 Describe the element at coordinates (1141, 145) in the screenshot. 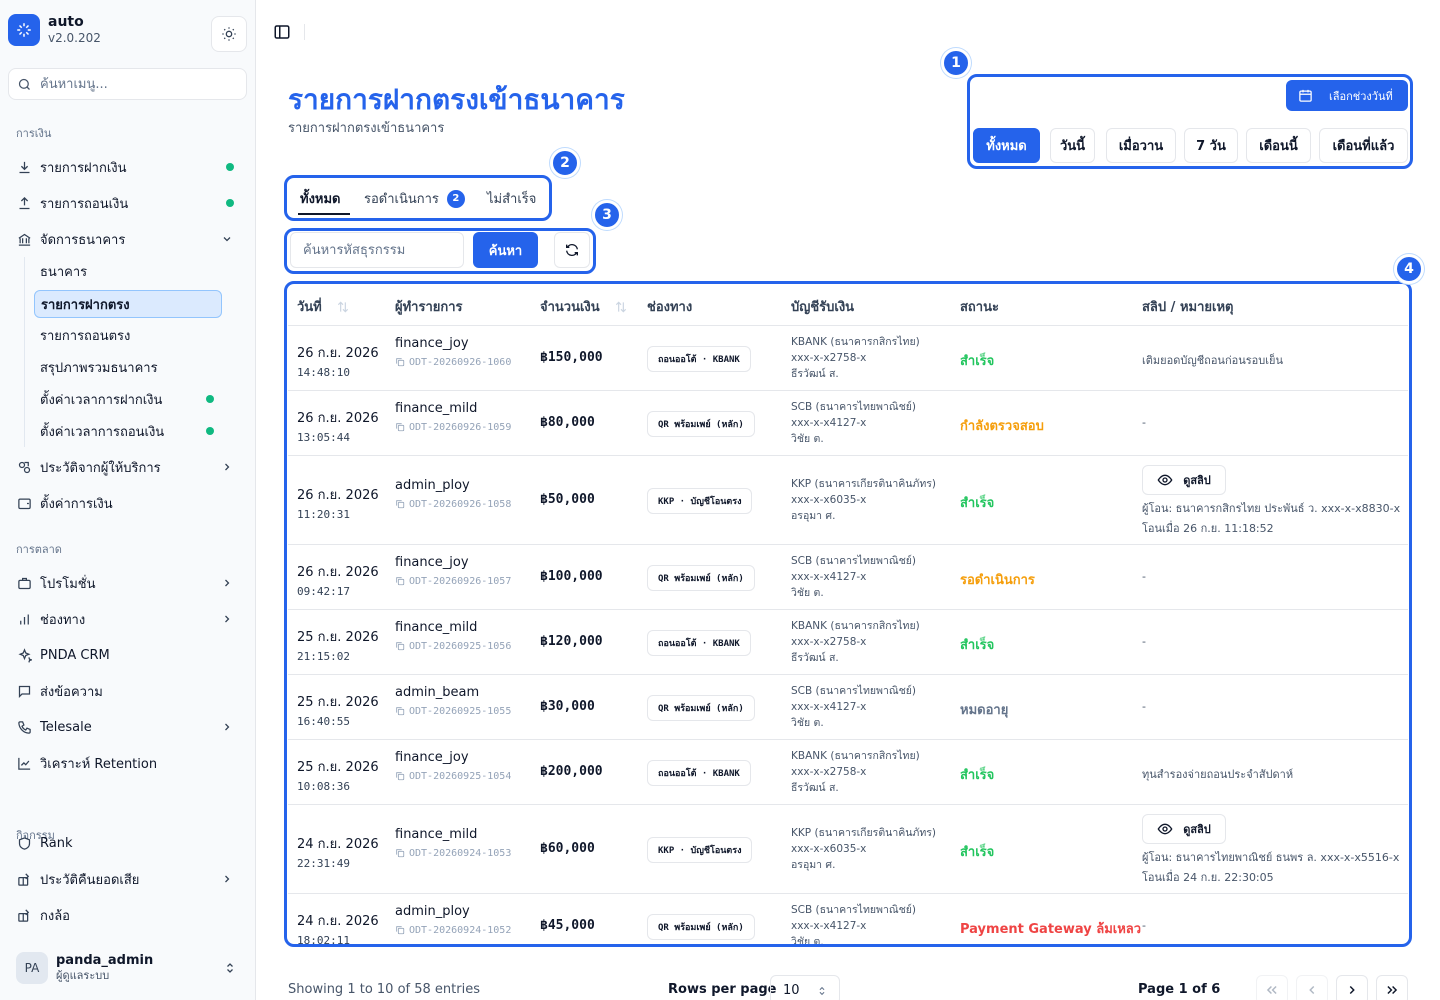

I see `range-yesterday-button: เมื่อวาน` at that location.